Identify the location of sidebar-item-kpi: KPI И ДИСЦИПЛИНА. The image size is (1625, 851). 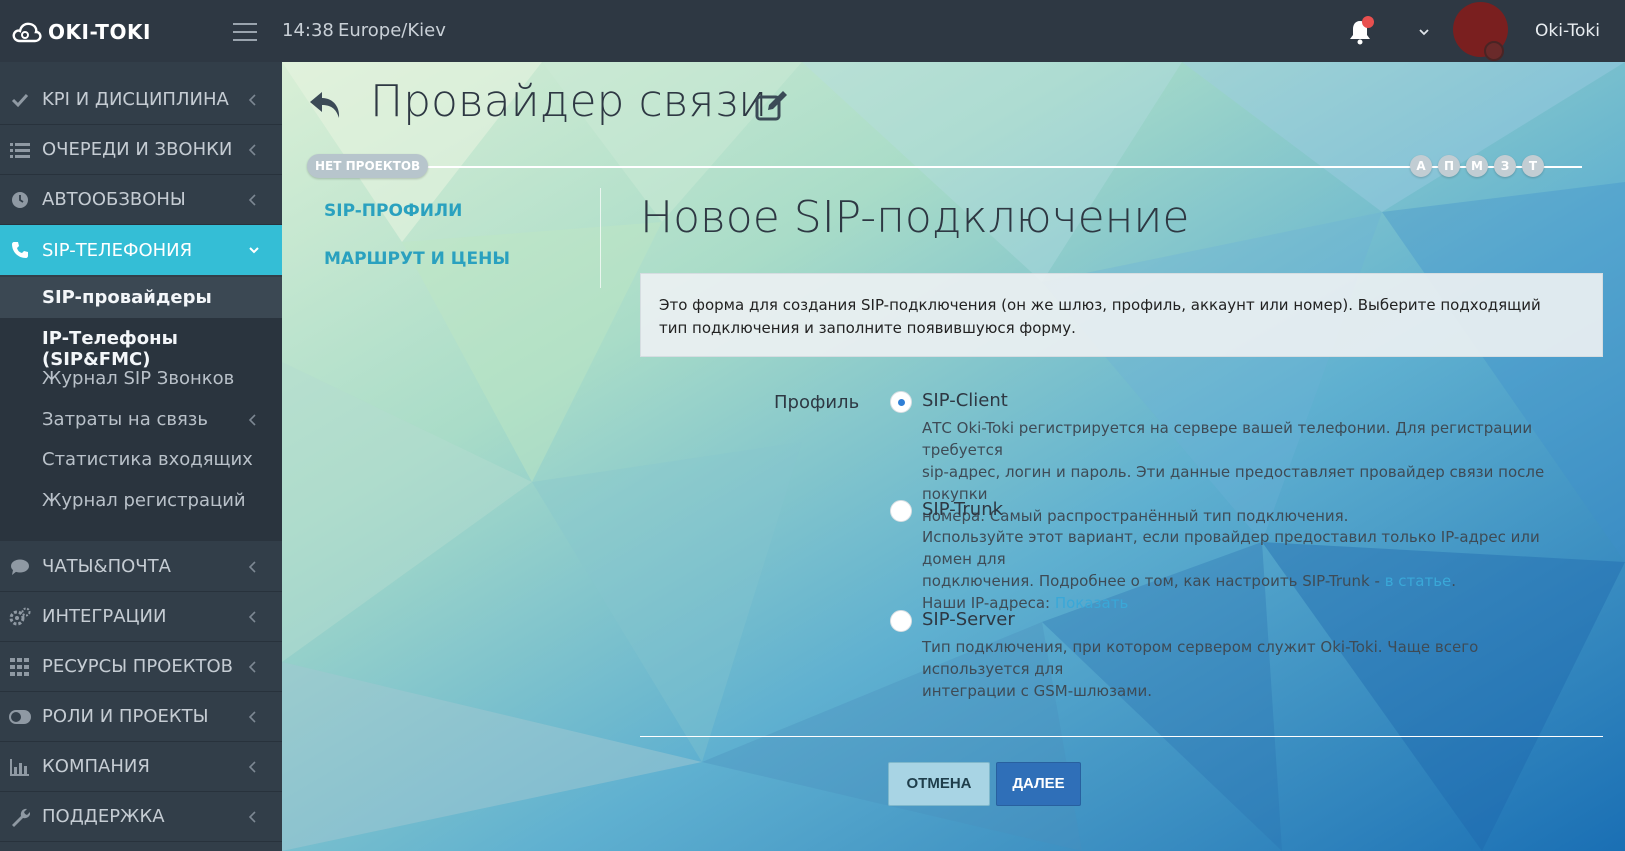
(141, 100).